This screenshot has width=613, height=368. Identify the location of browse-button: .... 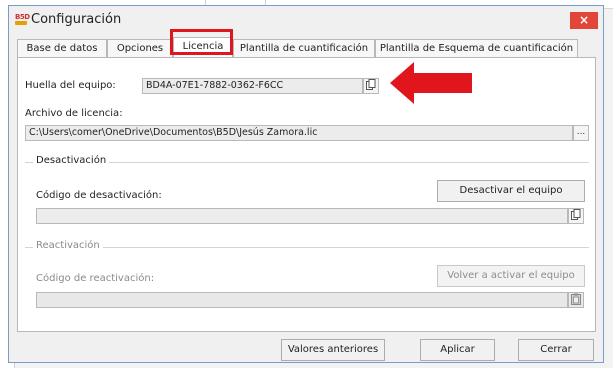
(581, 133).